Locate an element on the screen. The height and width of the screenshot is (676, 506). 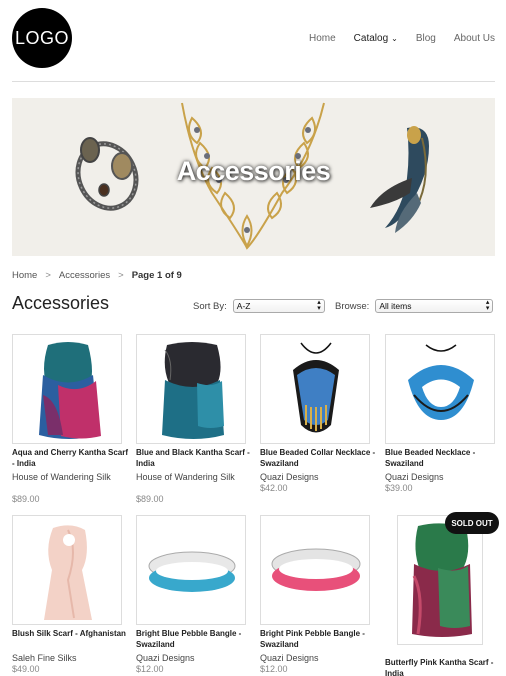
nav-blog: Blog is located at coordinates (426, 38).